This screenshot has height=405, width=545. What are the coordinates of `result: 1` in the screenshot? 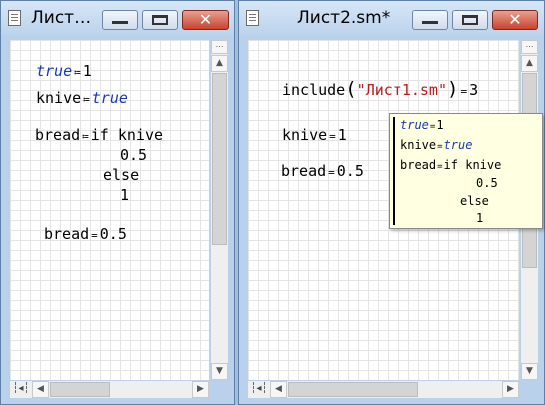 It's located at (342, 135).